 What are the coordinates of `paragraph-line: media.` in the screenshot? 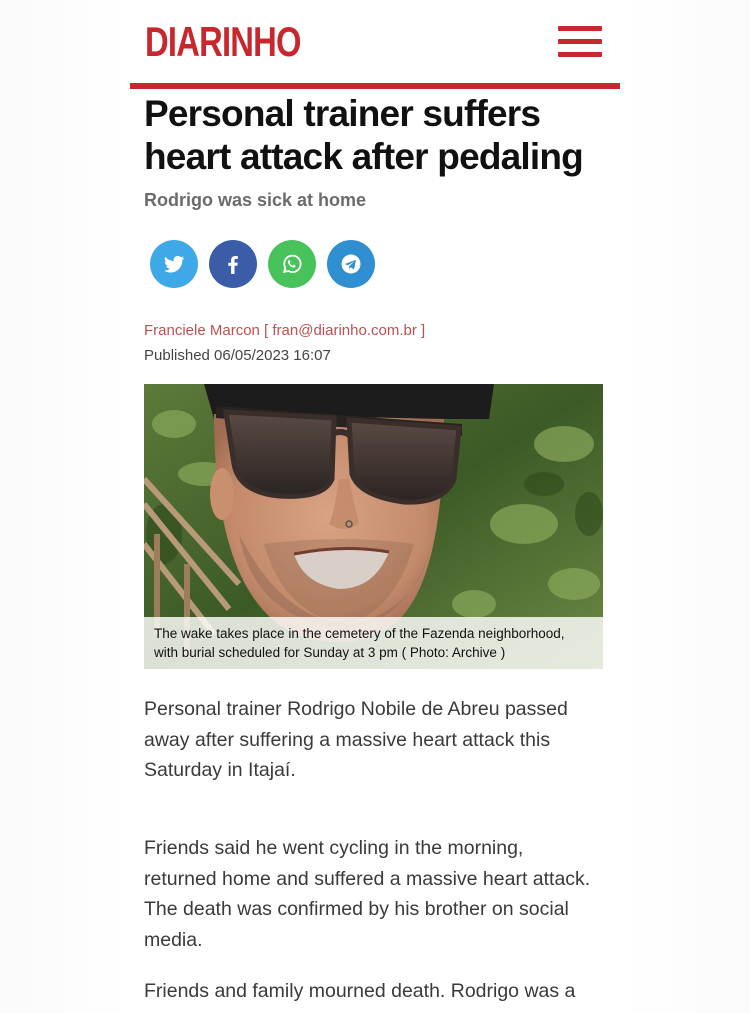 It's located at (173, 939).